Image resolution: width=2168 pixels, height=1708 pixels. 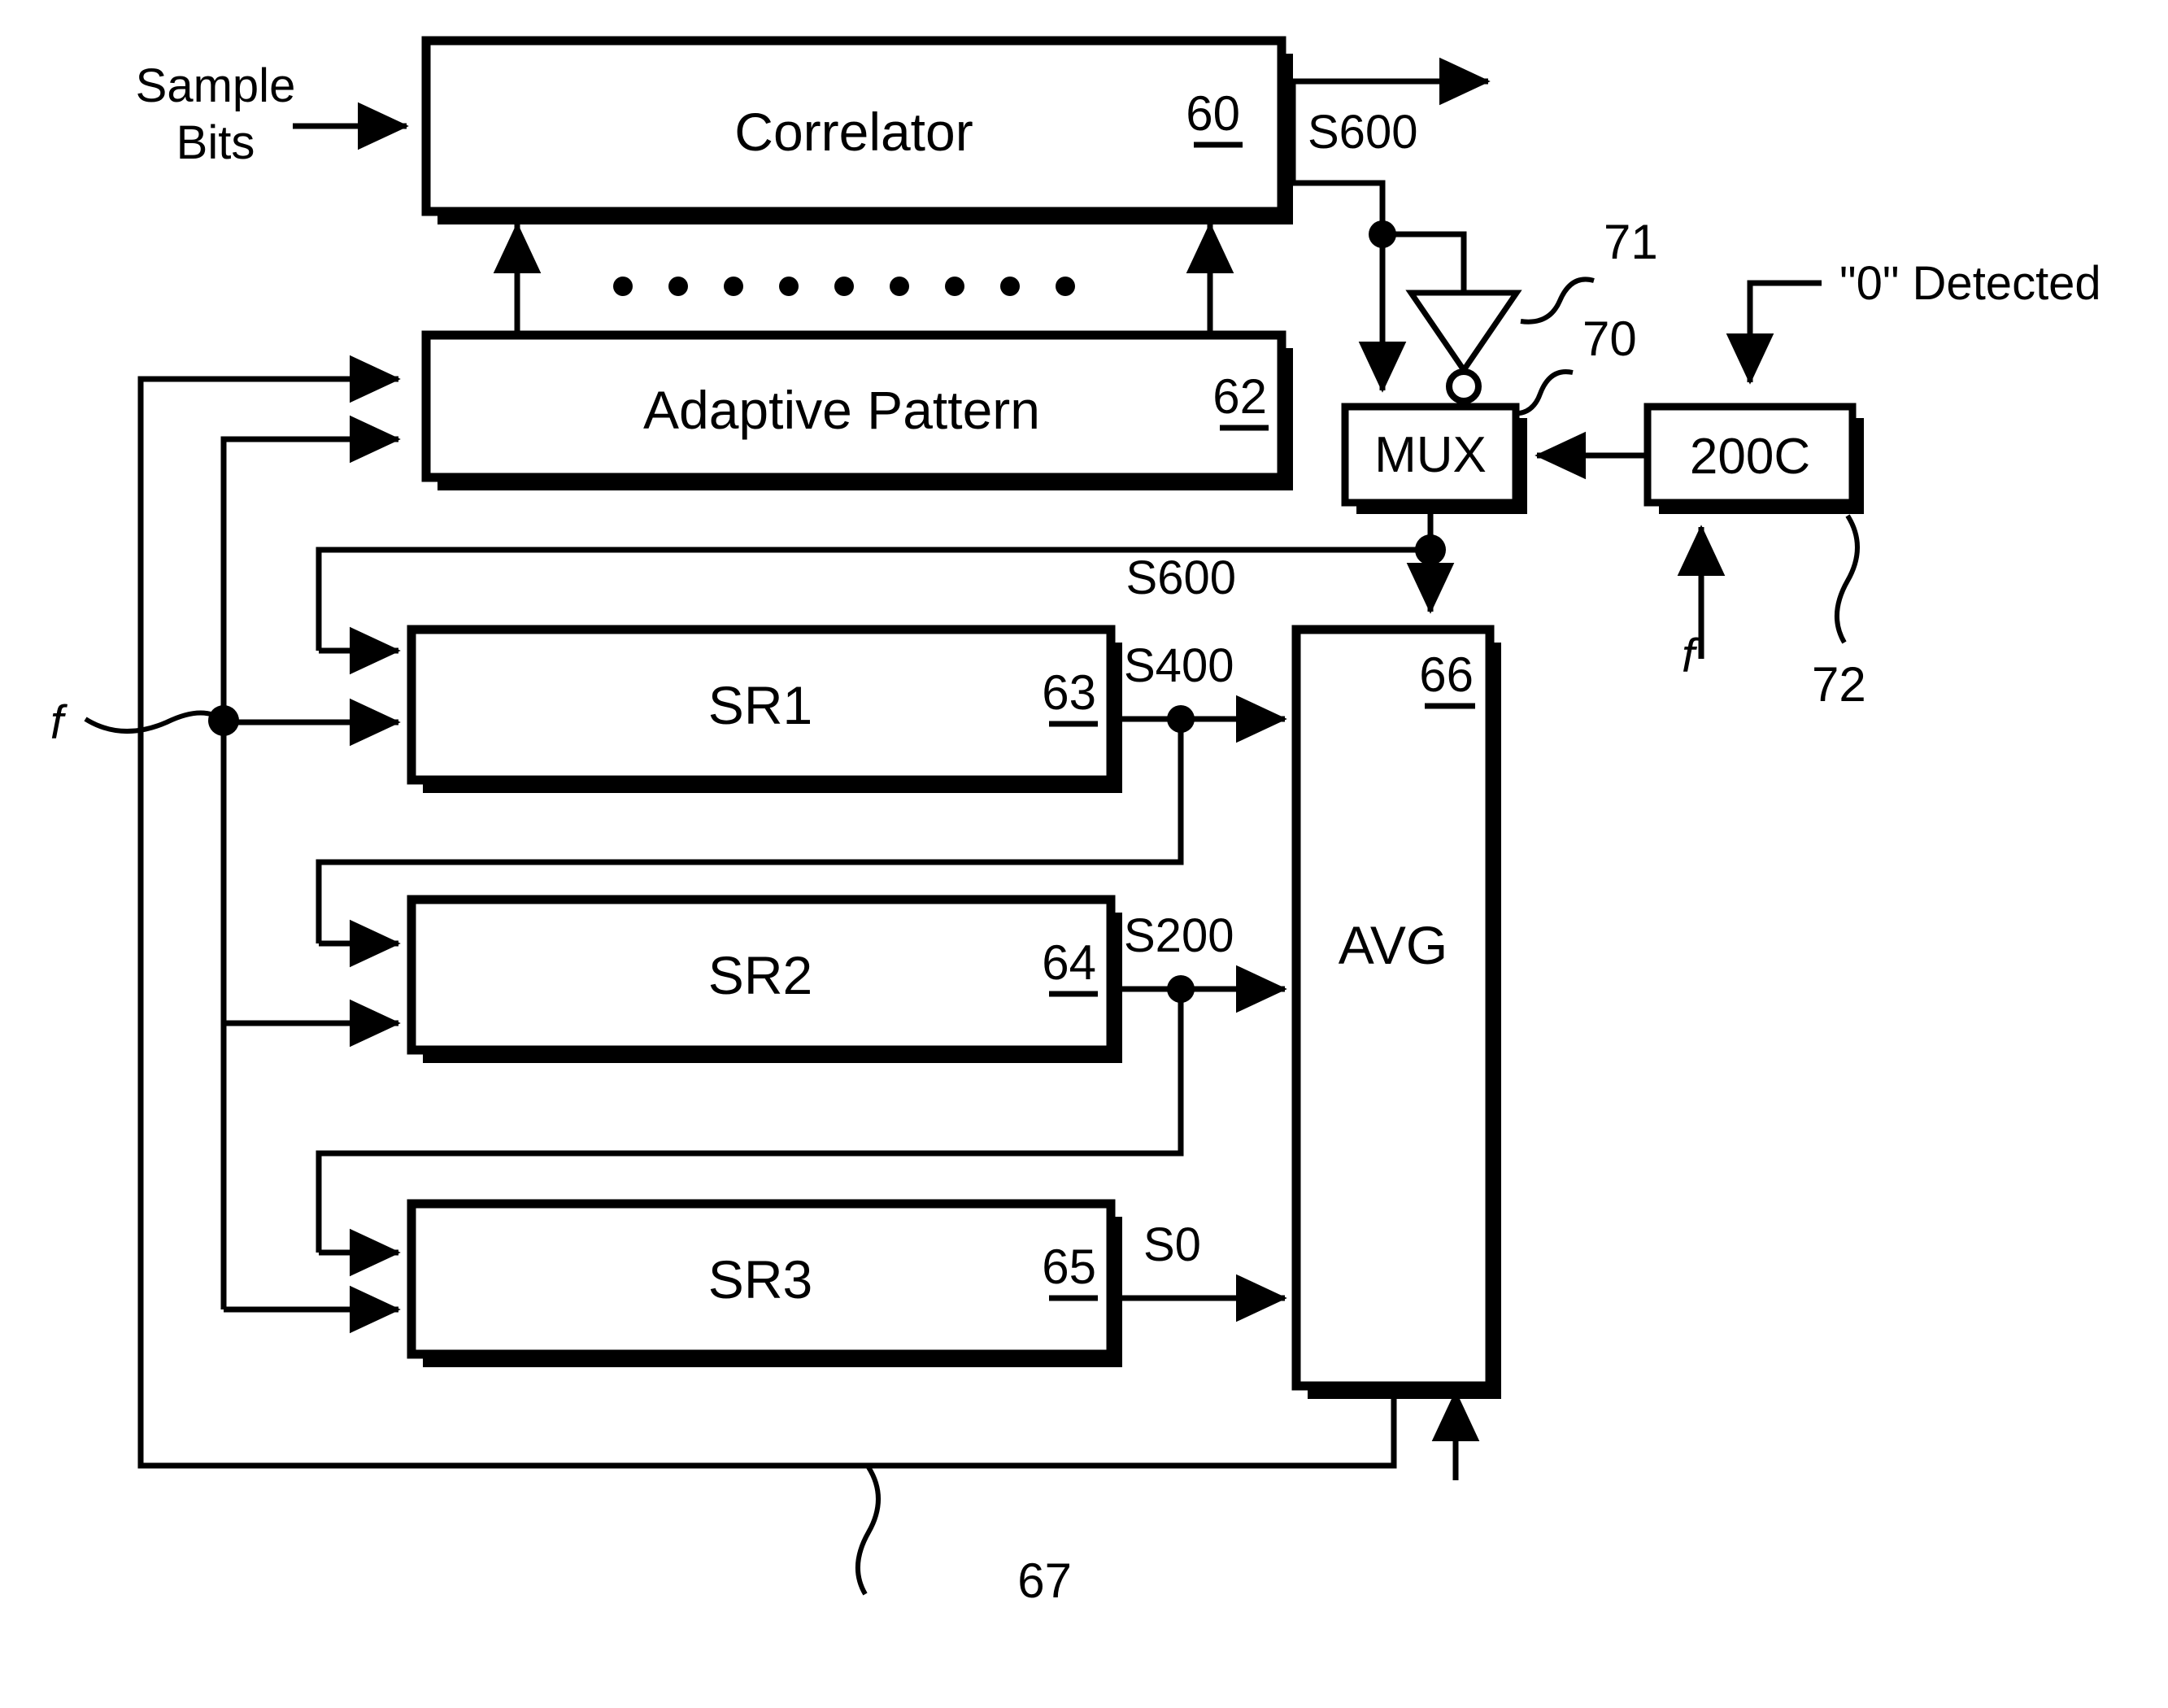 What do you see at coordinates (1424, 262) in the screenshot?
I see `s600-to-inverter-wire` at bounding box center [1424, 262].